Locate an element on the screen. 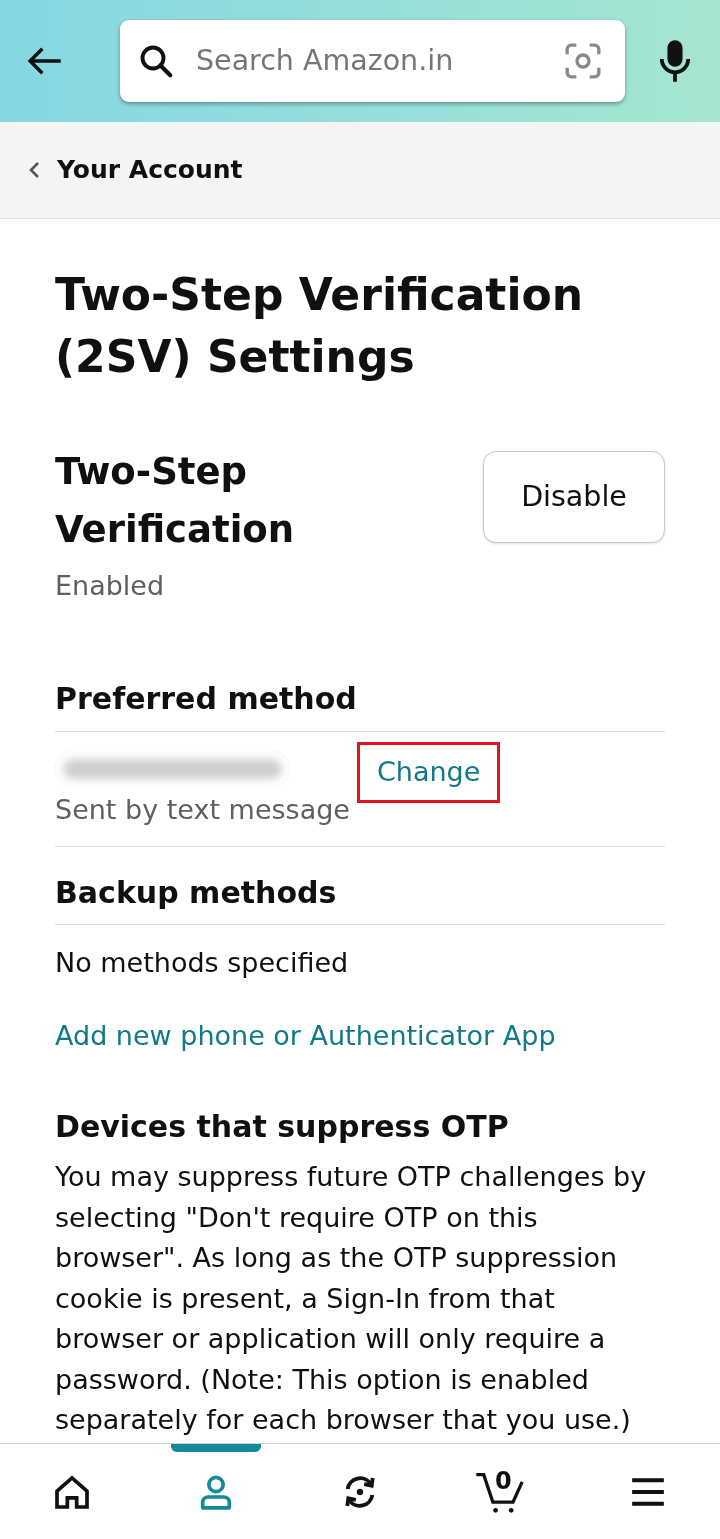  section-heading: Devices that suppress OTP is located at coordinates (282, 1127).